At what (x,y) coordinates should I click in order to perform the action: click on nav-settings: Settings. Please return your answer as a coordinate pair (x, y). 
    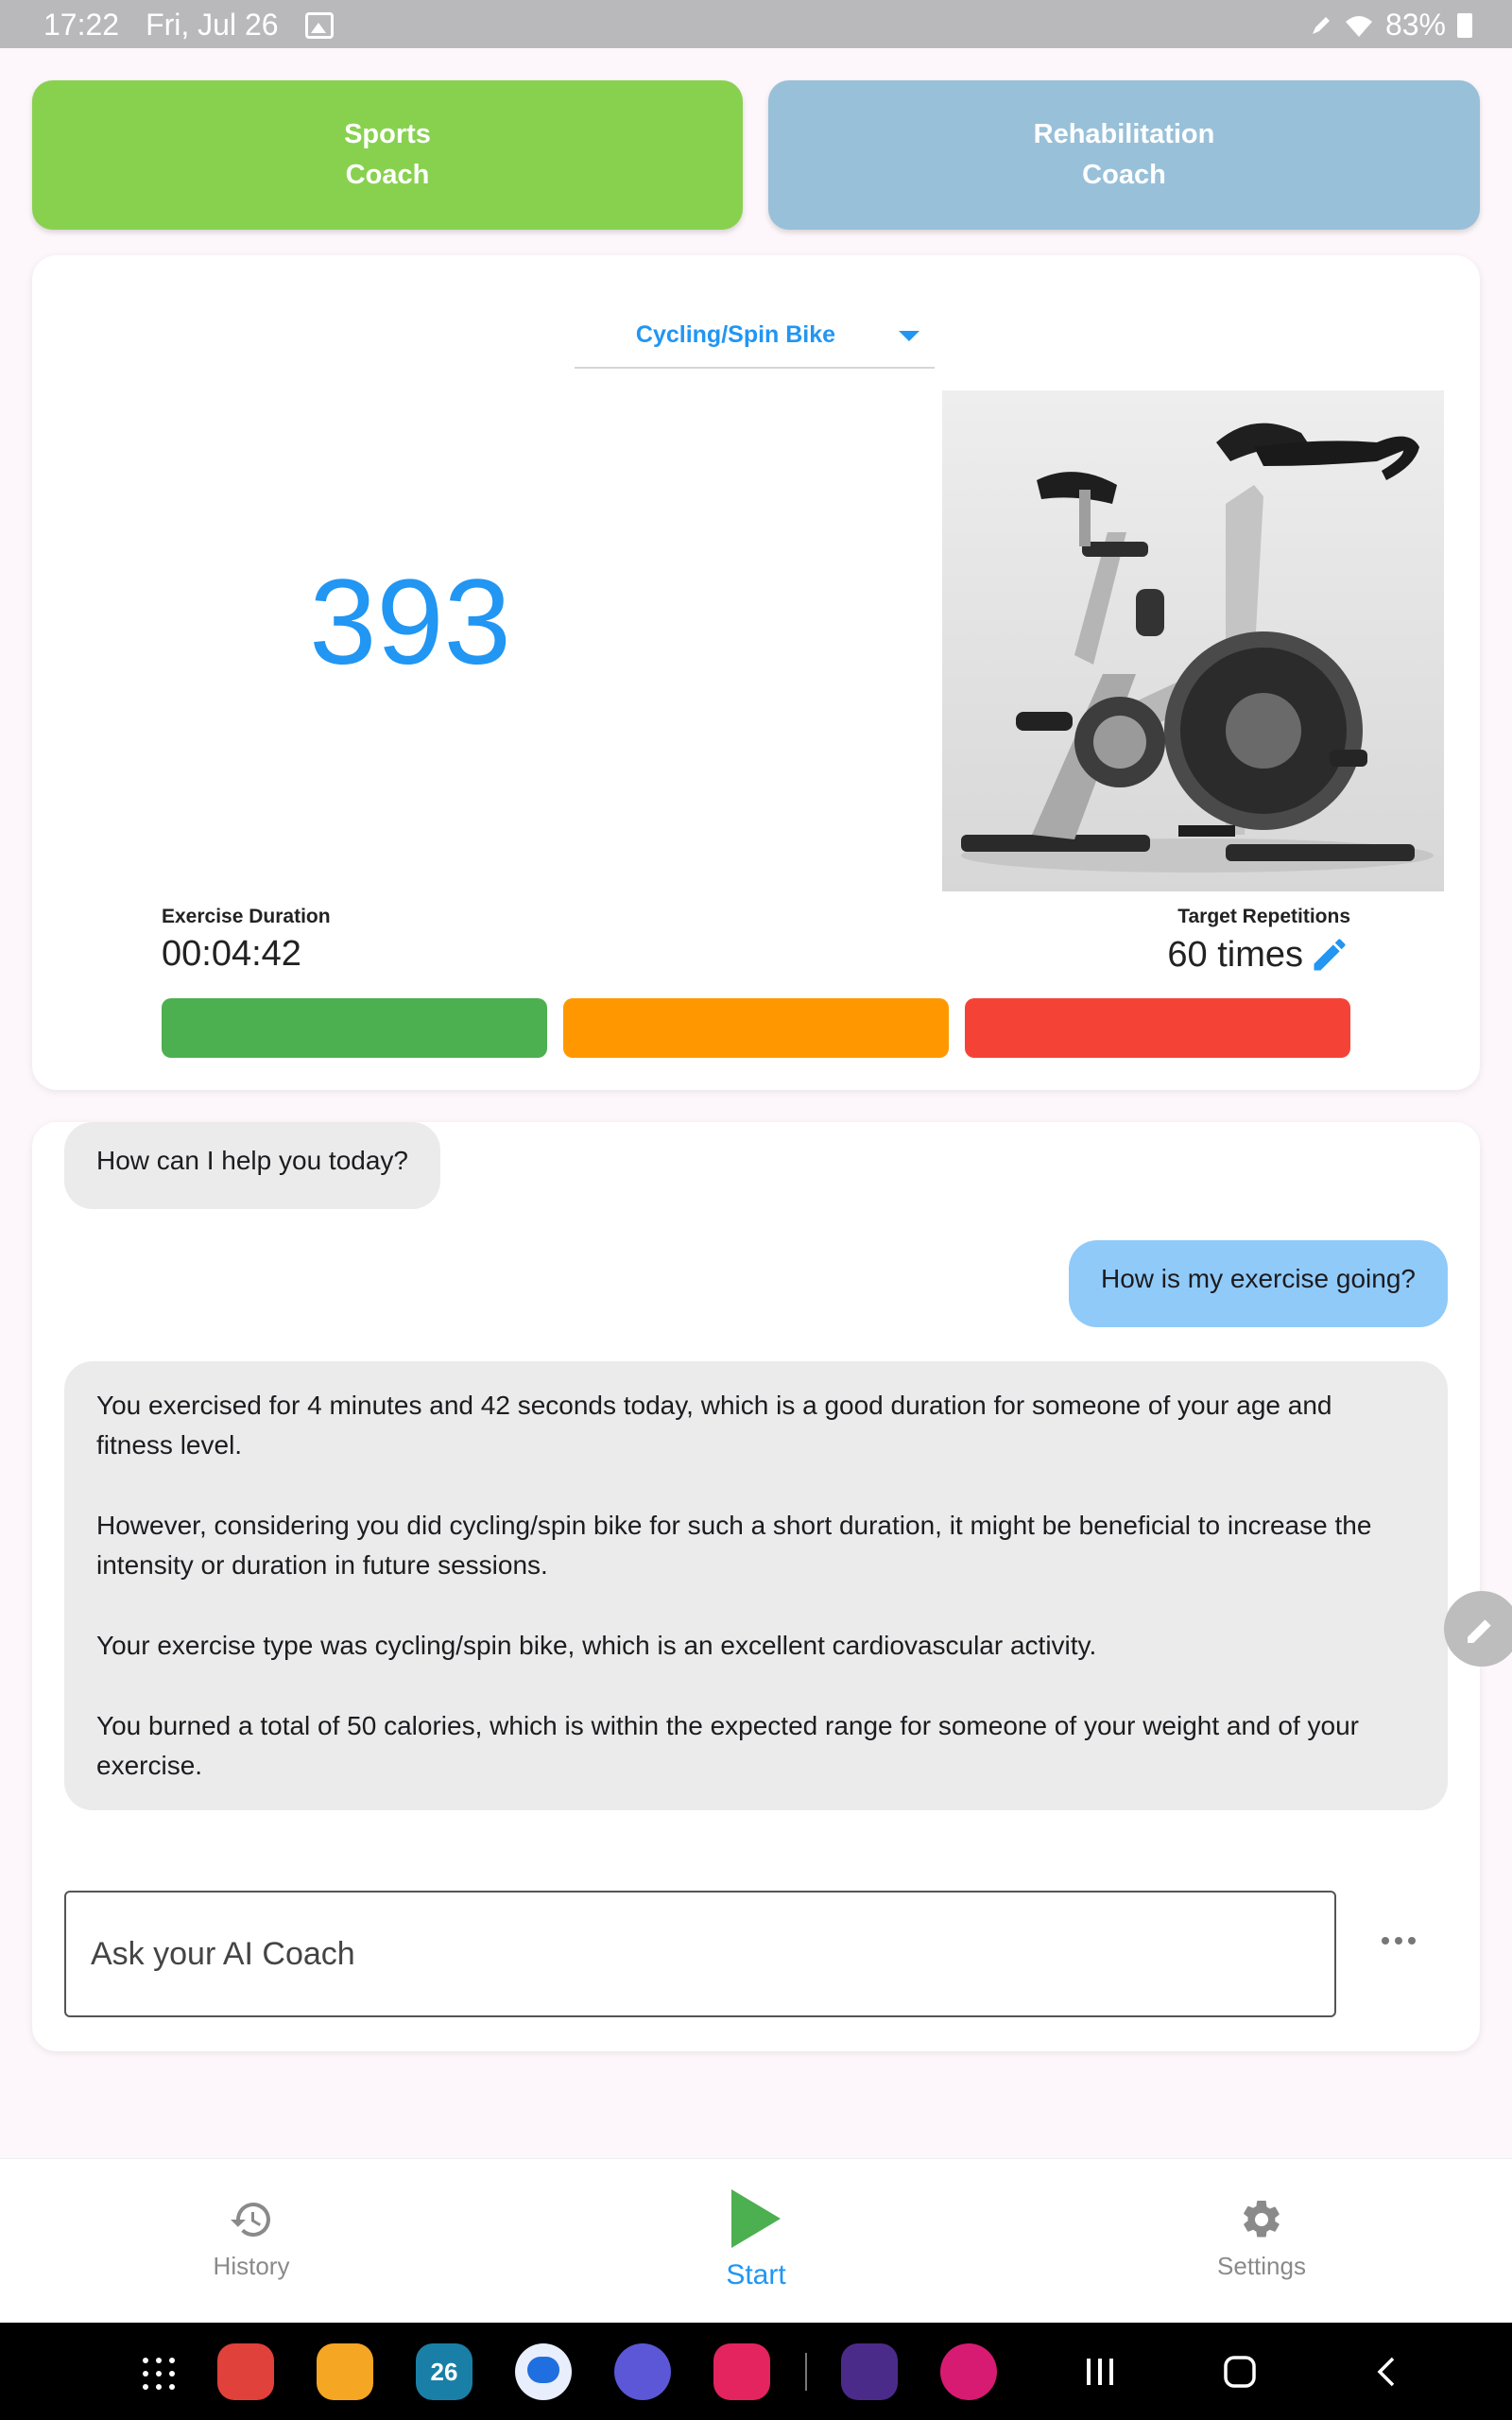
    Looking at the image, I should click on (1261, 2239).